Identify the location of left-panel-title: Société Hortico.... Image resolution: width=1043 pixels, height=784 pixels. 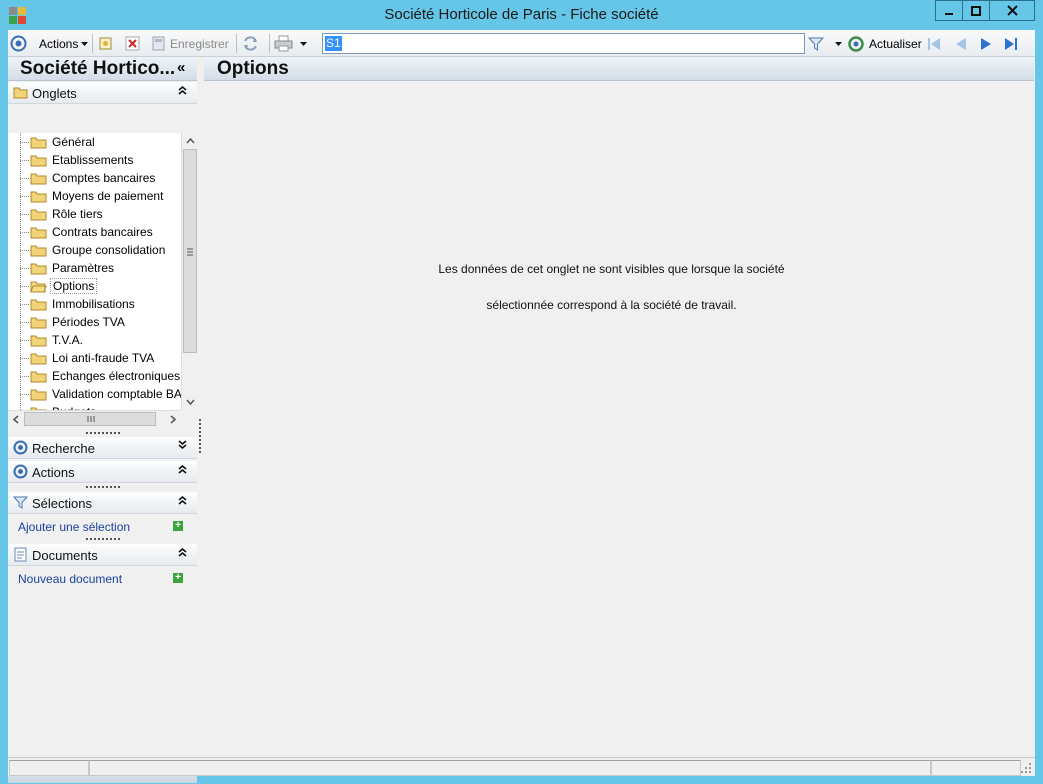
(98, 68).